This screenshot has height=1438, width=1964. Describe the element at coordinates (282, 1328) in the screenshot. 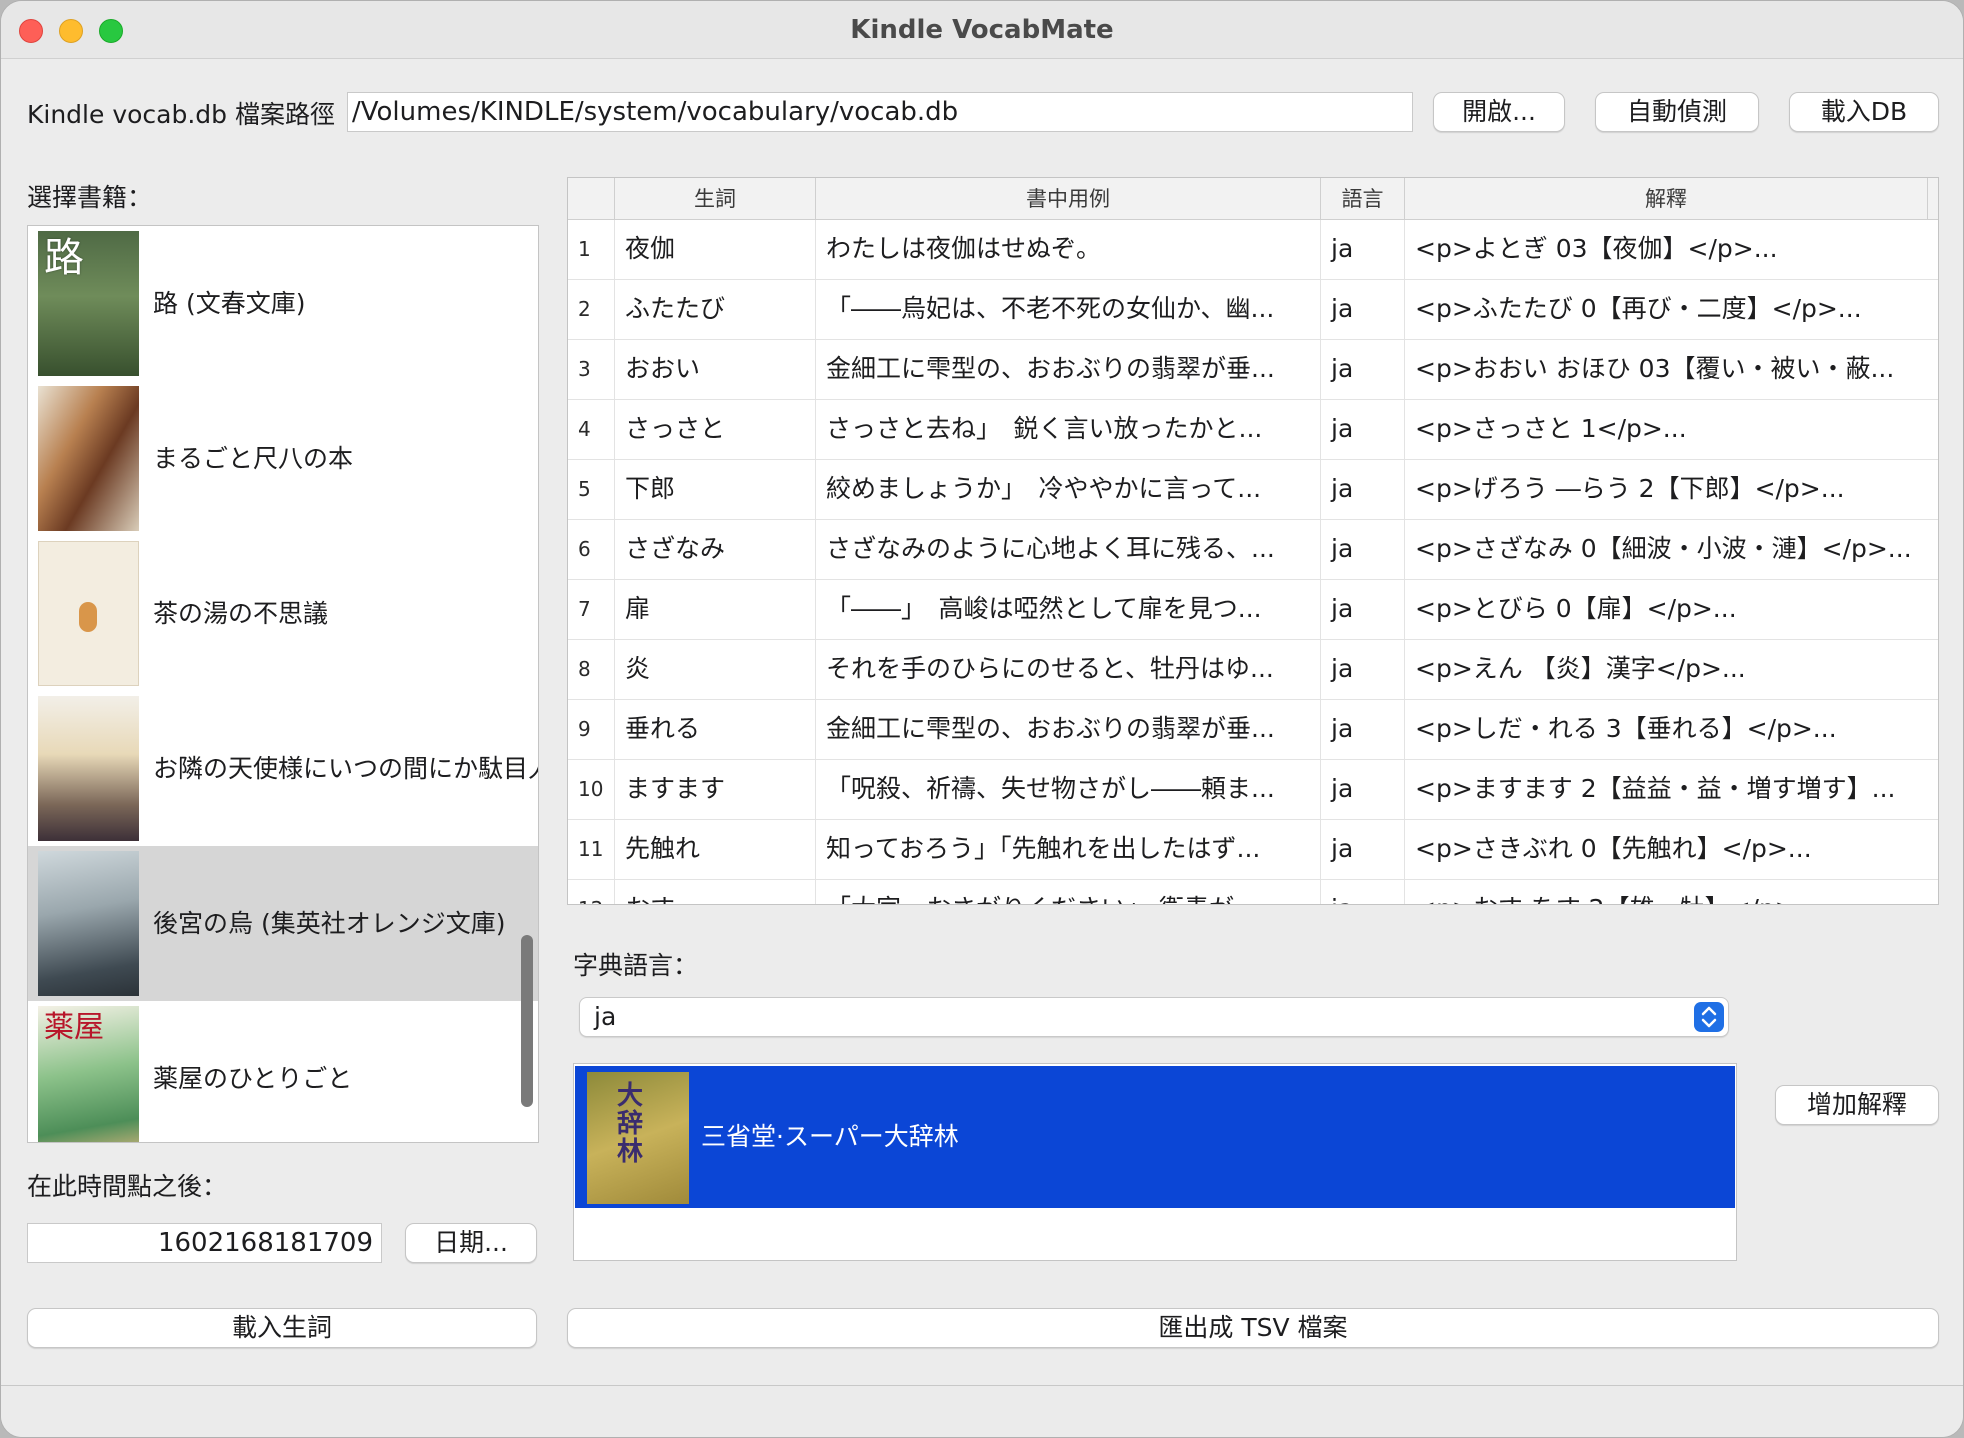

I see `load-words-button: 載入生詞` at that location.